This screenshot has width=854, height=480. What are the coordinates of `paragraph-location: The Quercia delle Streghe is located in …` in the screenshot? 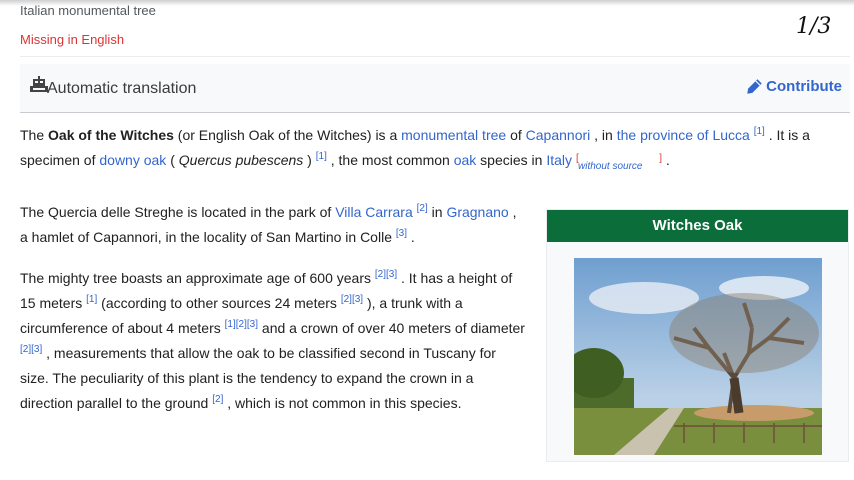 It's located at (272, 225).